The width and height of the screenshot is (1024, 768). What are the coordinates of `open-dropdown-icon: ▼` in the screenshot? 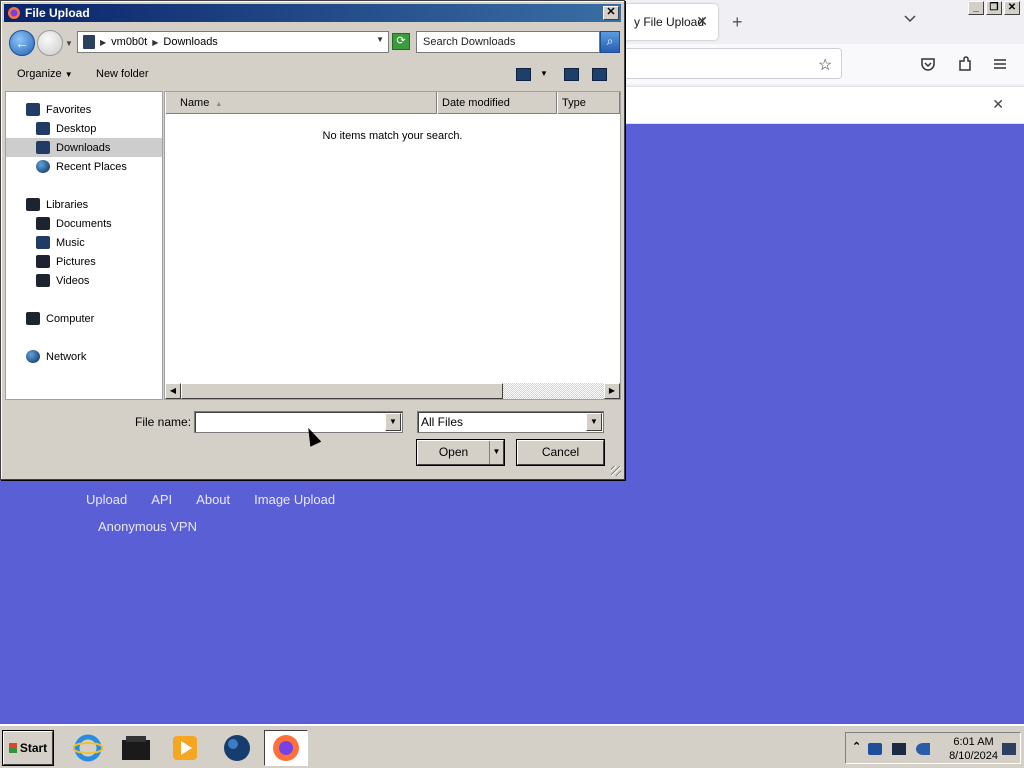 It's located at (496, 452).